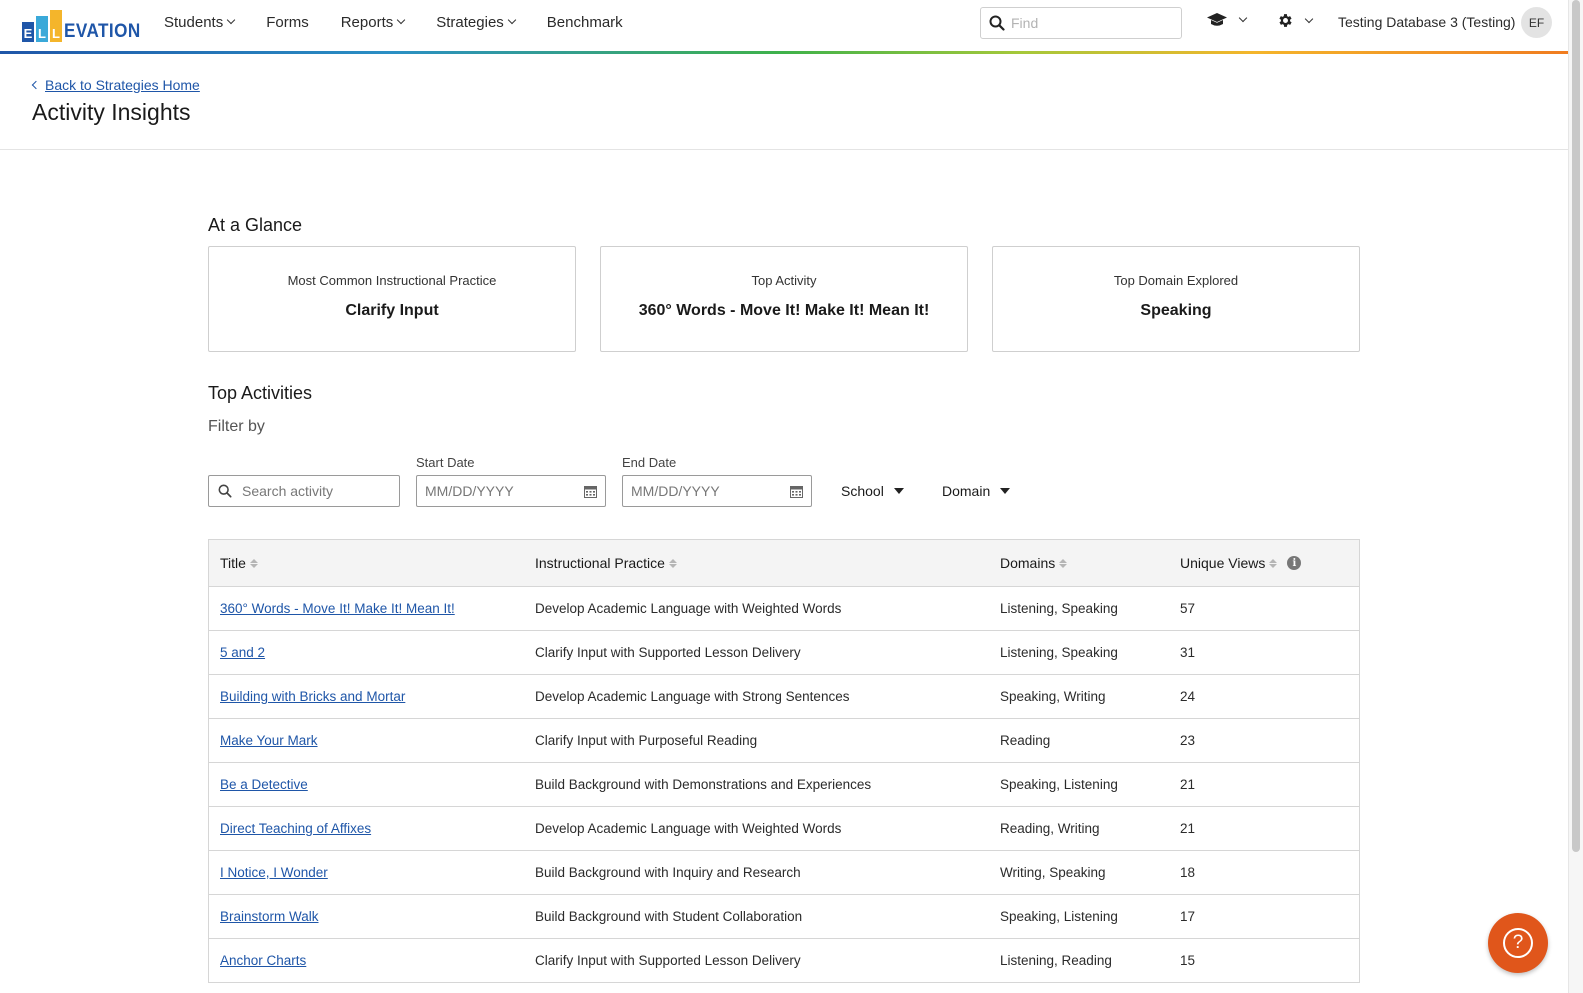 Image resolution: width=1583 pixels, height=993 pixels. Describe the element at coordinates (373, 22) in the screenshot. I see `nav-reports: Reports` at that location.